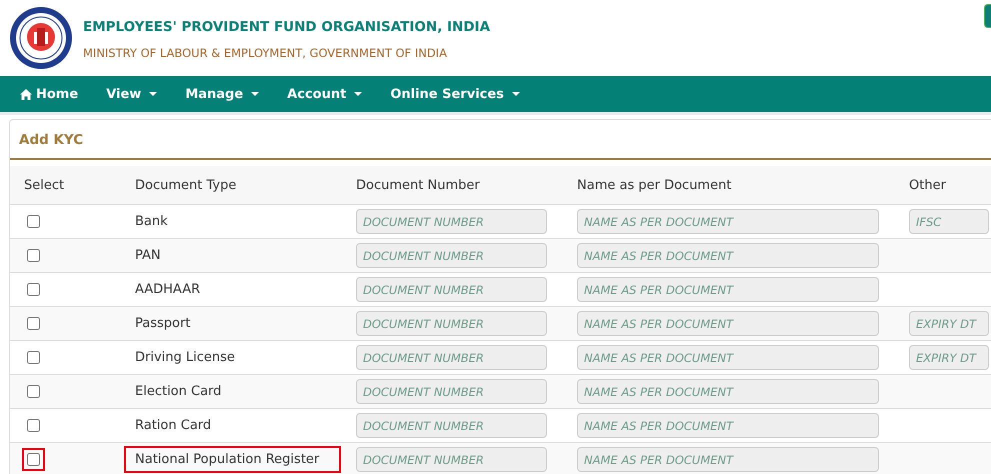 The width and height of the screenshot is (991, 474). Describe the element at coordinates (265, 53) in the screenshot. I see `ministry-subtitle: MINISTRY OF LABOUR & EMPLOYMENT, GOVERNMENT OF INDIA` at that location.